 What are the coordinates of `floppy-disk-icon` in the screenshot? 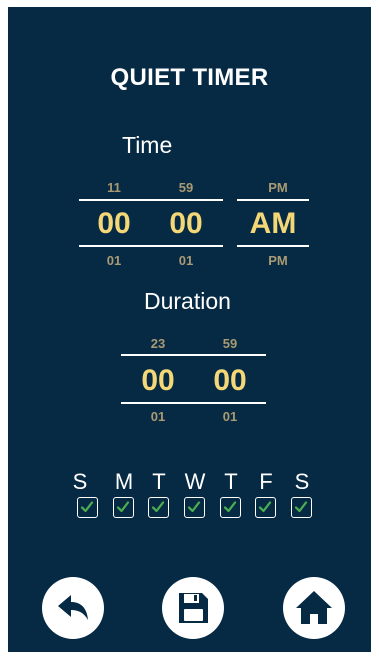 It's located at (193, 608).